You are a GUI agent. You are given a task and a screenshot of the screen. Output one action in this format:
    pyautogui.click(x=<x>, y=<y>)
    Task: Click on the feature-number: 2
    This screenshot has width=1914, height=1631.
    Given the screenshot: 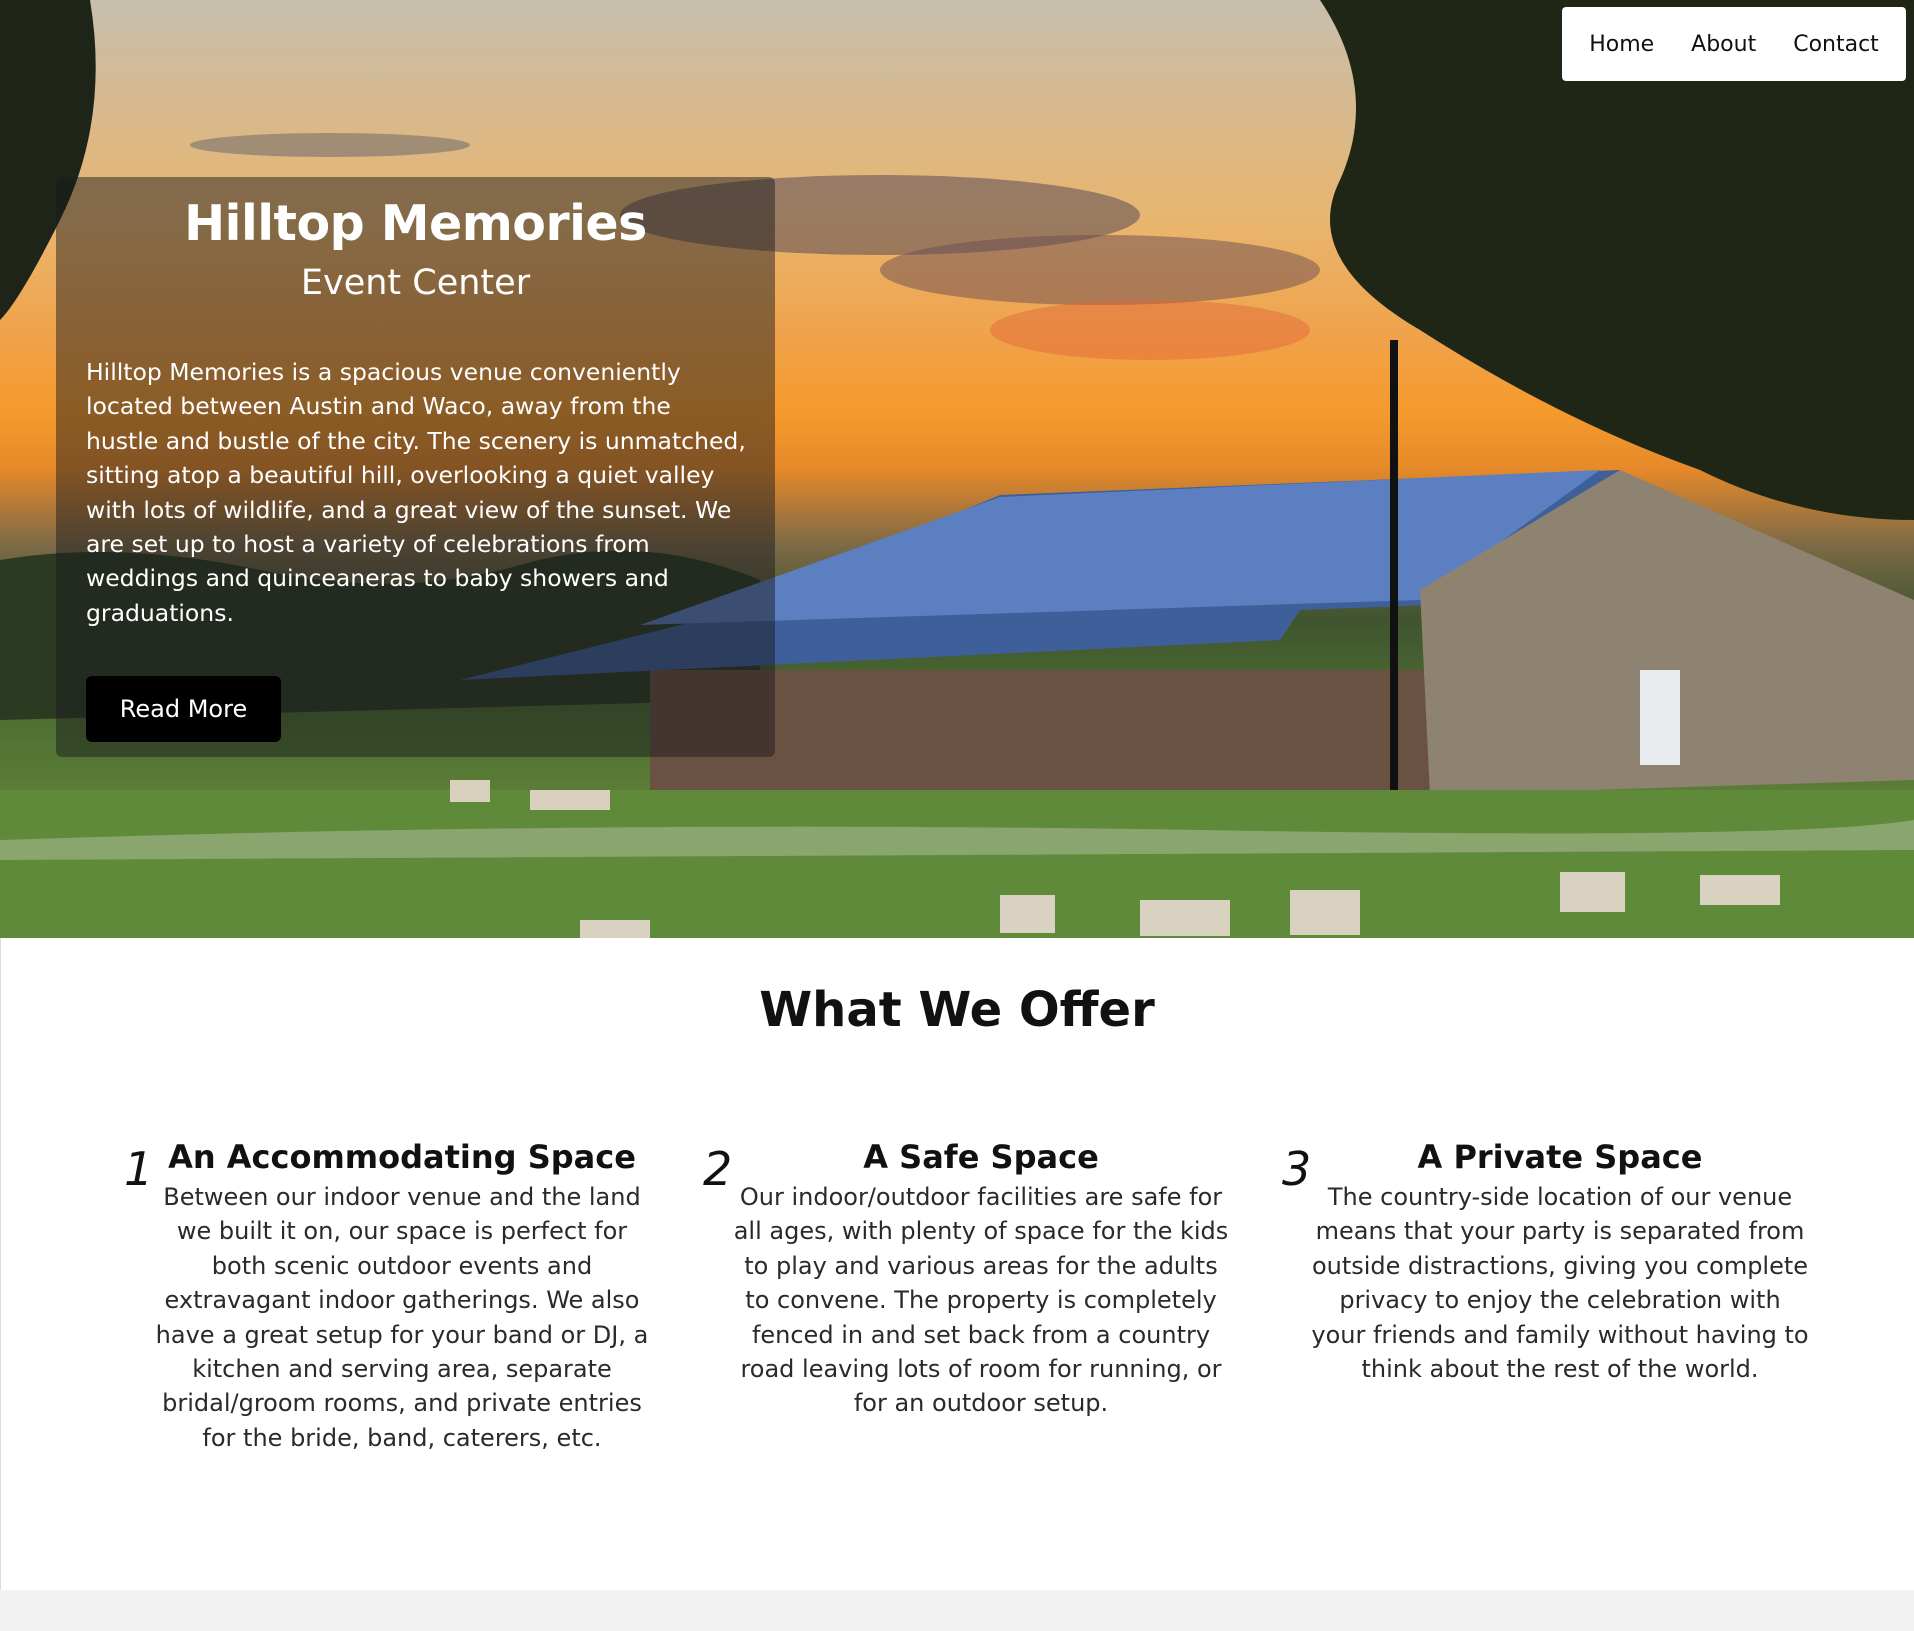 What is the action you would take?
    pyautogui.click(x=718, y=1169)
    